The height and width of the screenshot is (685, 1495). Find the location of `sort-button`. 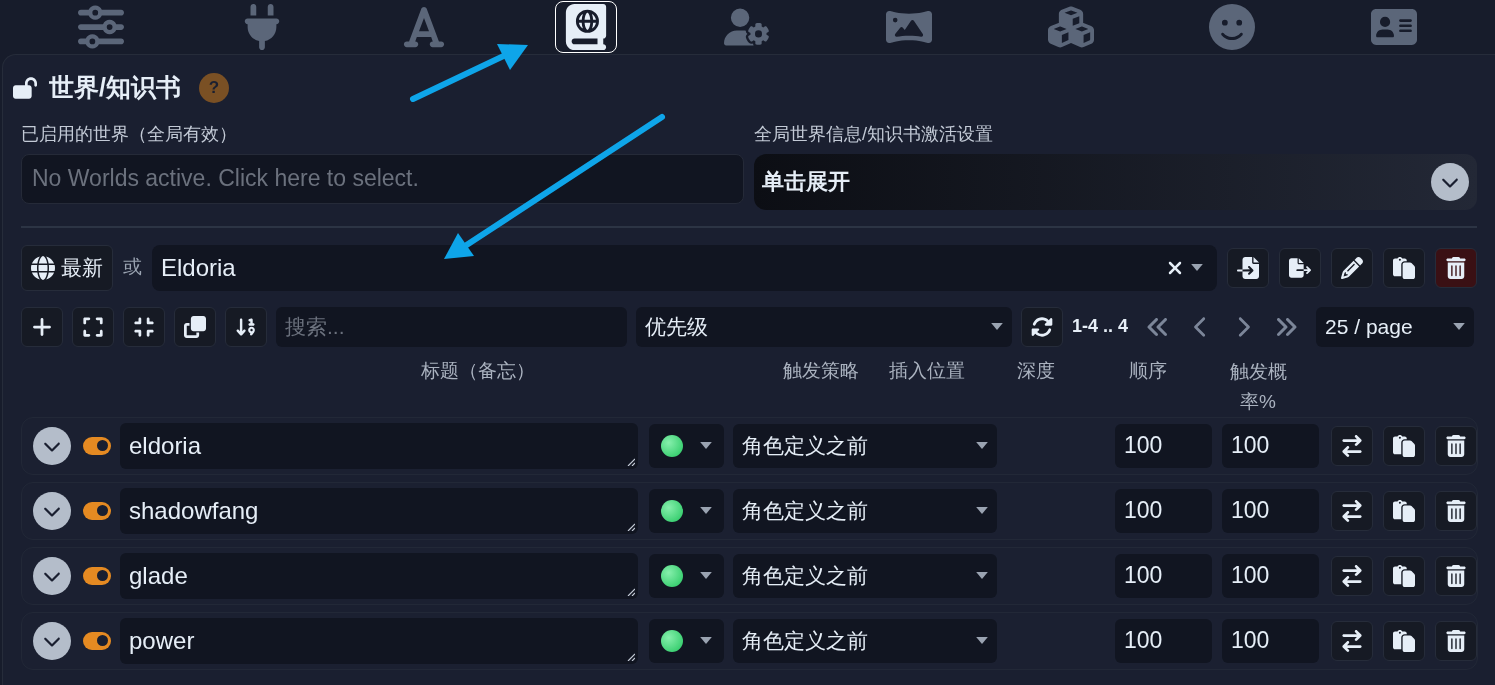

sort-button is located at coordinates (246, 326).